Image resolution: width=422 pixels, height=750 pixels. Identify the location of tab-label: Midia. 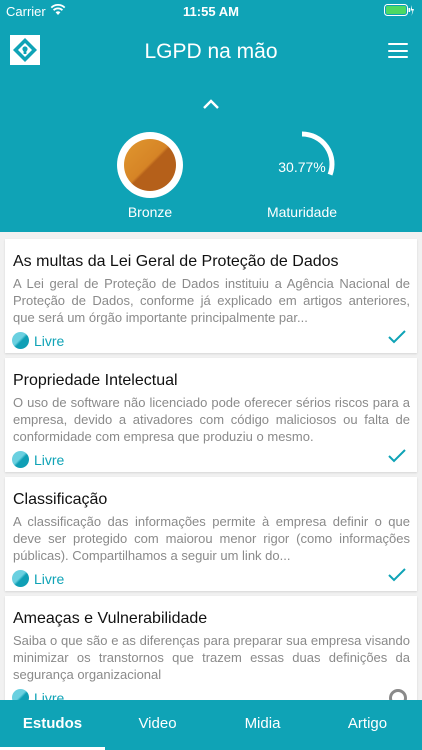
(262, 723).